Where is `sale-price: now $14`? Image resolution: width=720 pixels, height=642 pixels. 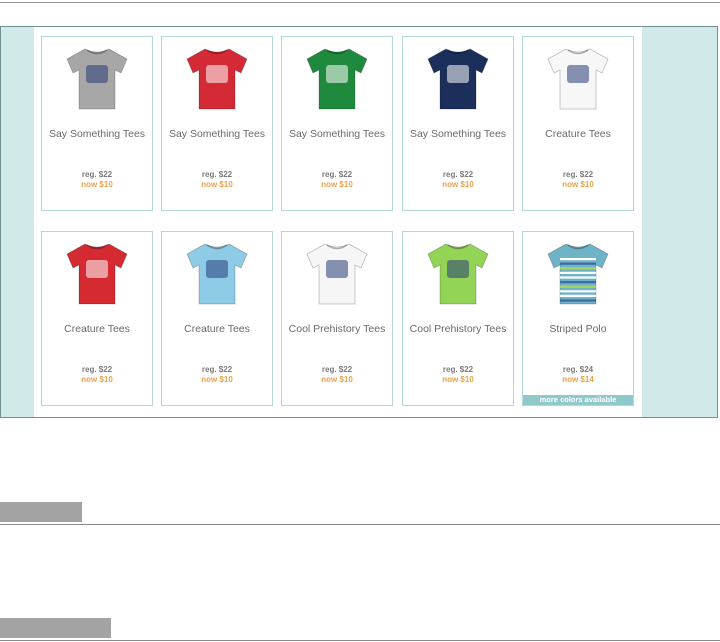 sale-price: now $14 is located at coordinates (578, 379).